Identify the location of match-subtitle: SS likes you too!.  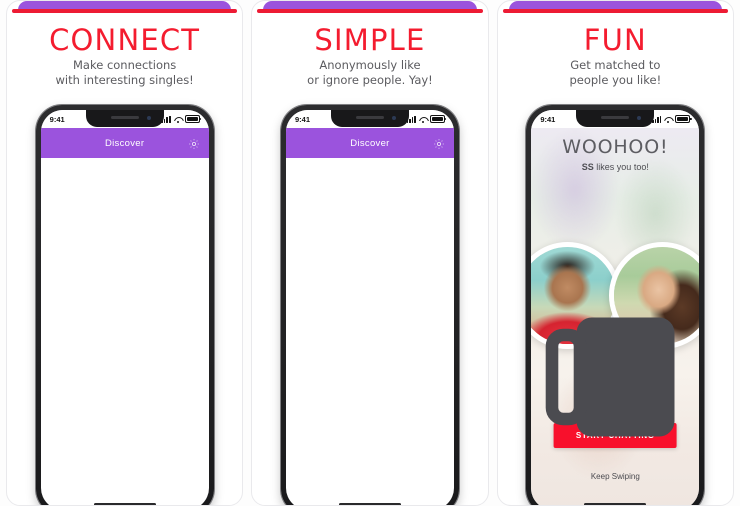
(615, 167).